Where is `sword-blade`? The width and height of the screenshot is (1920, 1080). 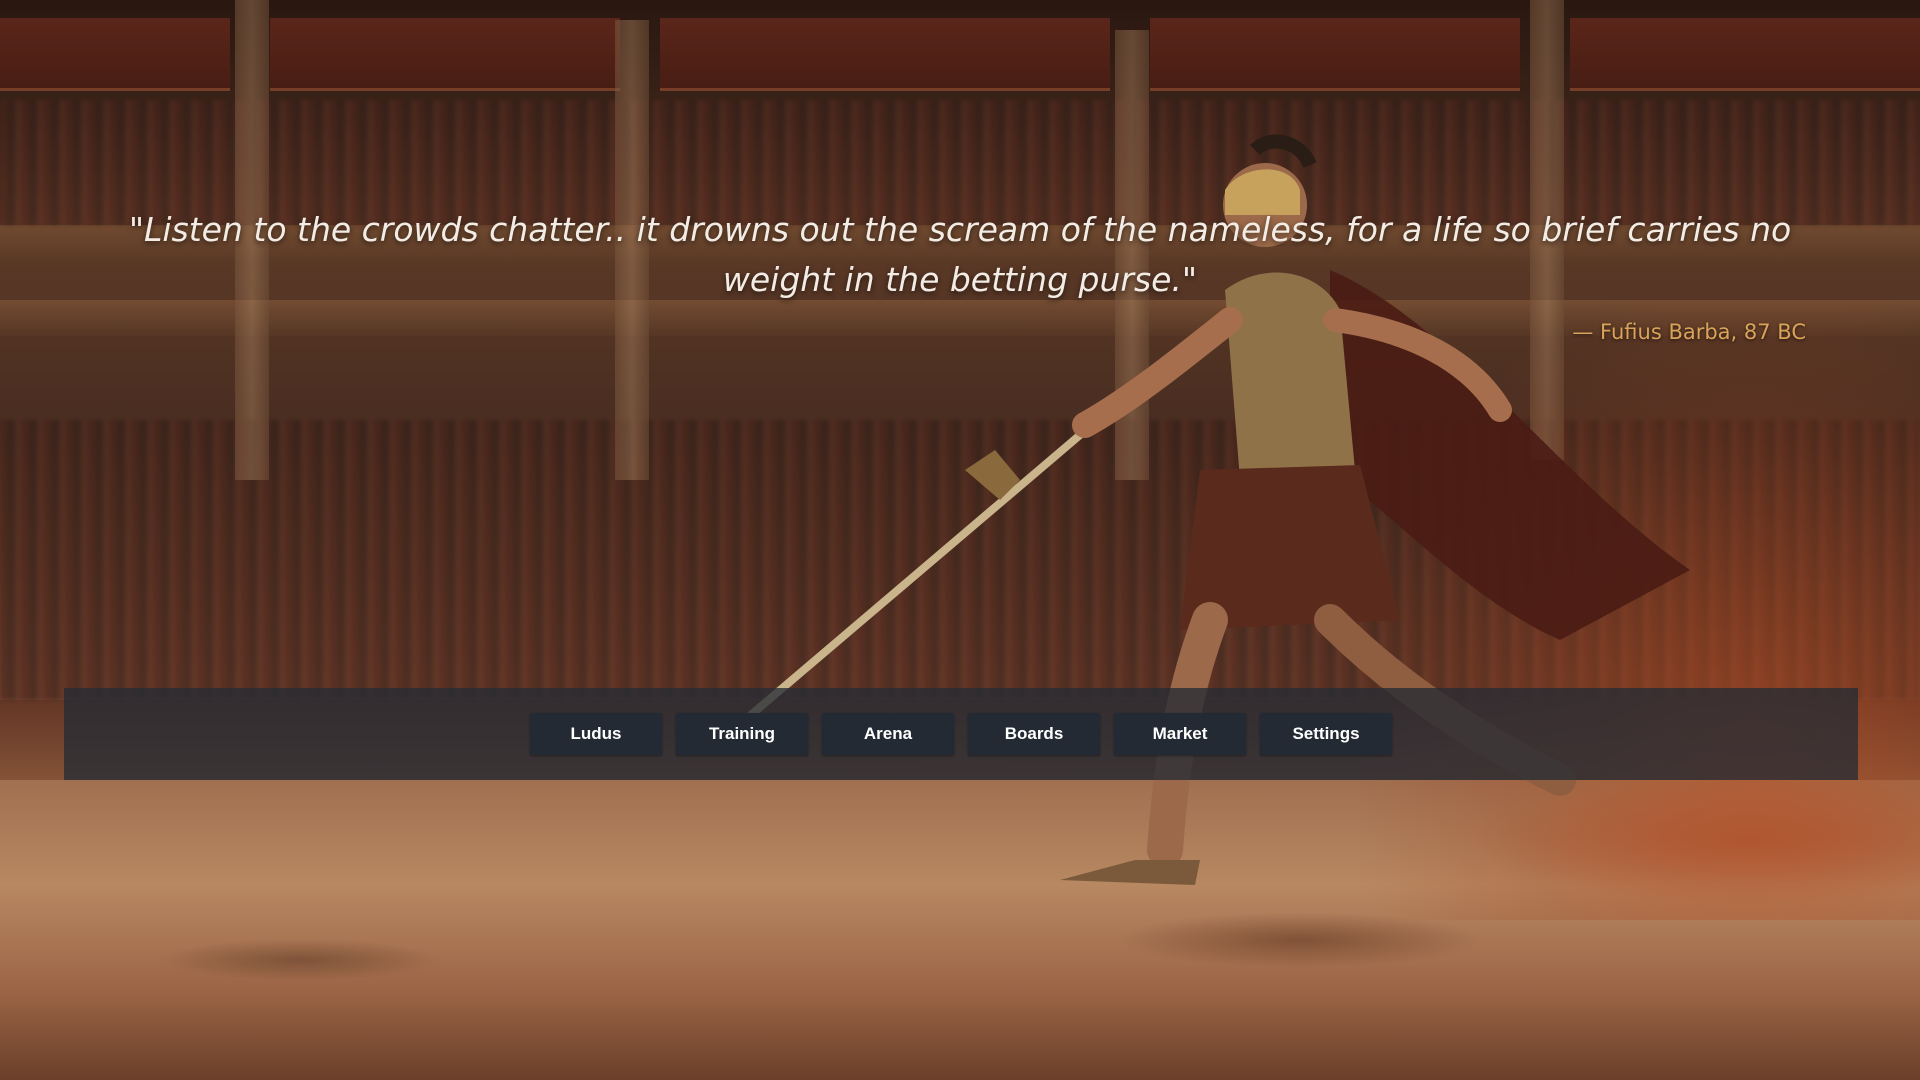
sword-blade is located at coordinates (912, 577).